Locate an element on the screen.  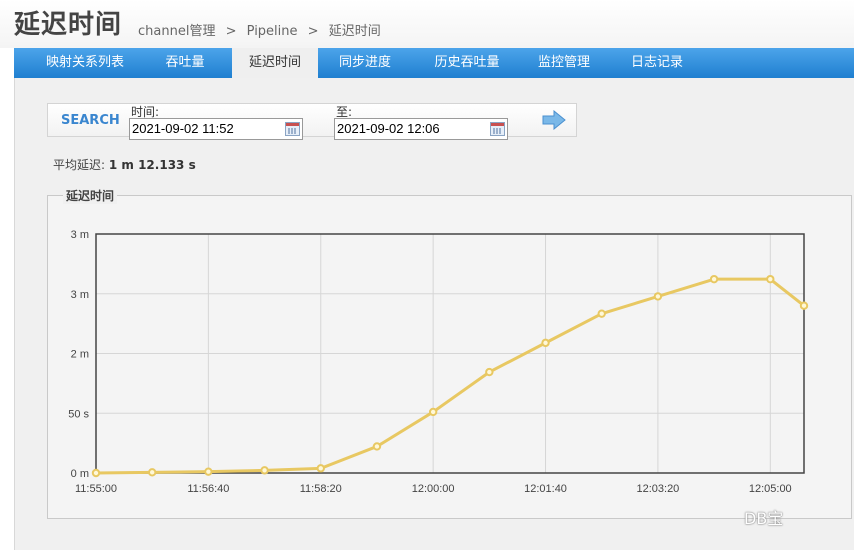
x-tick-label: 12:00:00 is located at coordinates (433, 489).